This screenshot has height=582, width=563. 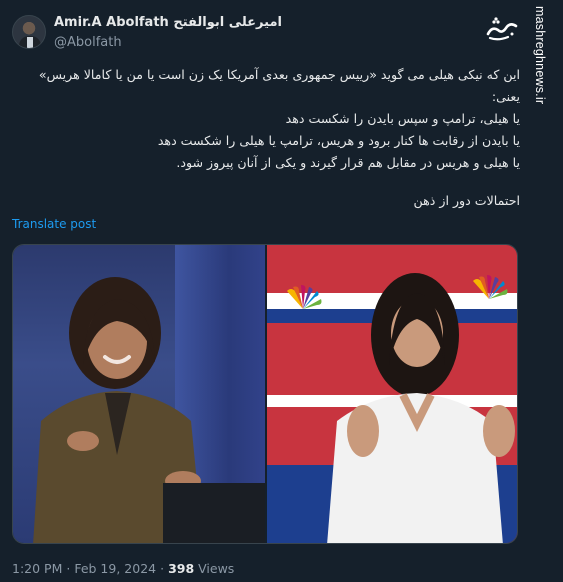 What do you see at coordinates (181, 568) in the screenshot?
I see `views-count: 398` at bounding box center [181, 568].